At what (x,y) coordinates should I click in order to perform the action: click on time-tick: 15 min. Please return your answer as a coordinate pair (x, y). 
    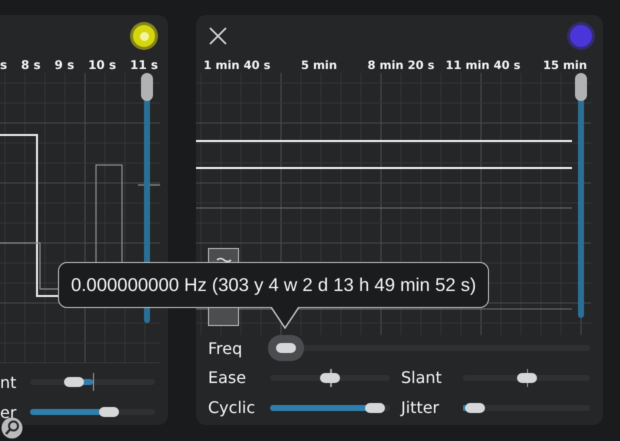
    Looking at the image, I should click on (565, 65).